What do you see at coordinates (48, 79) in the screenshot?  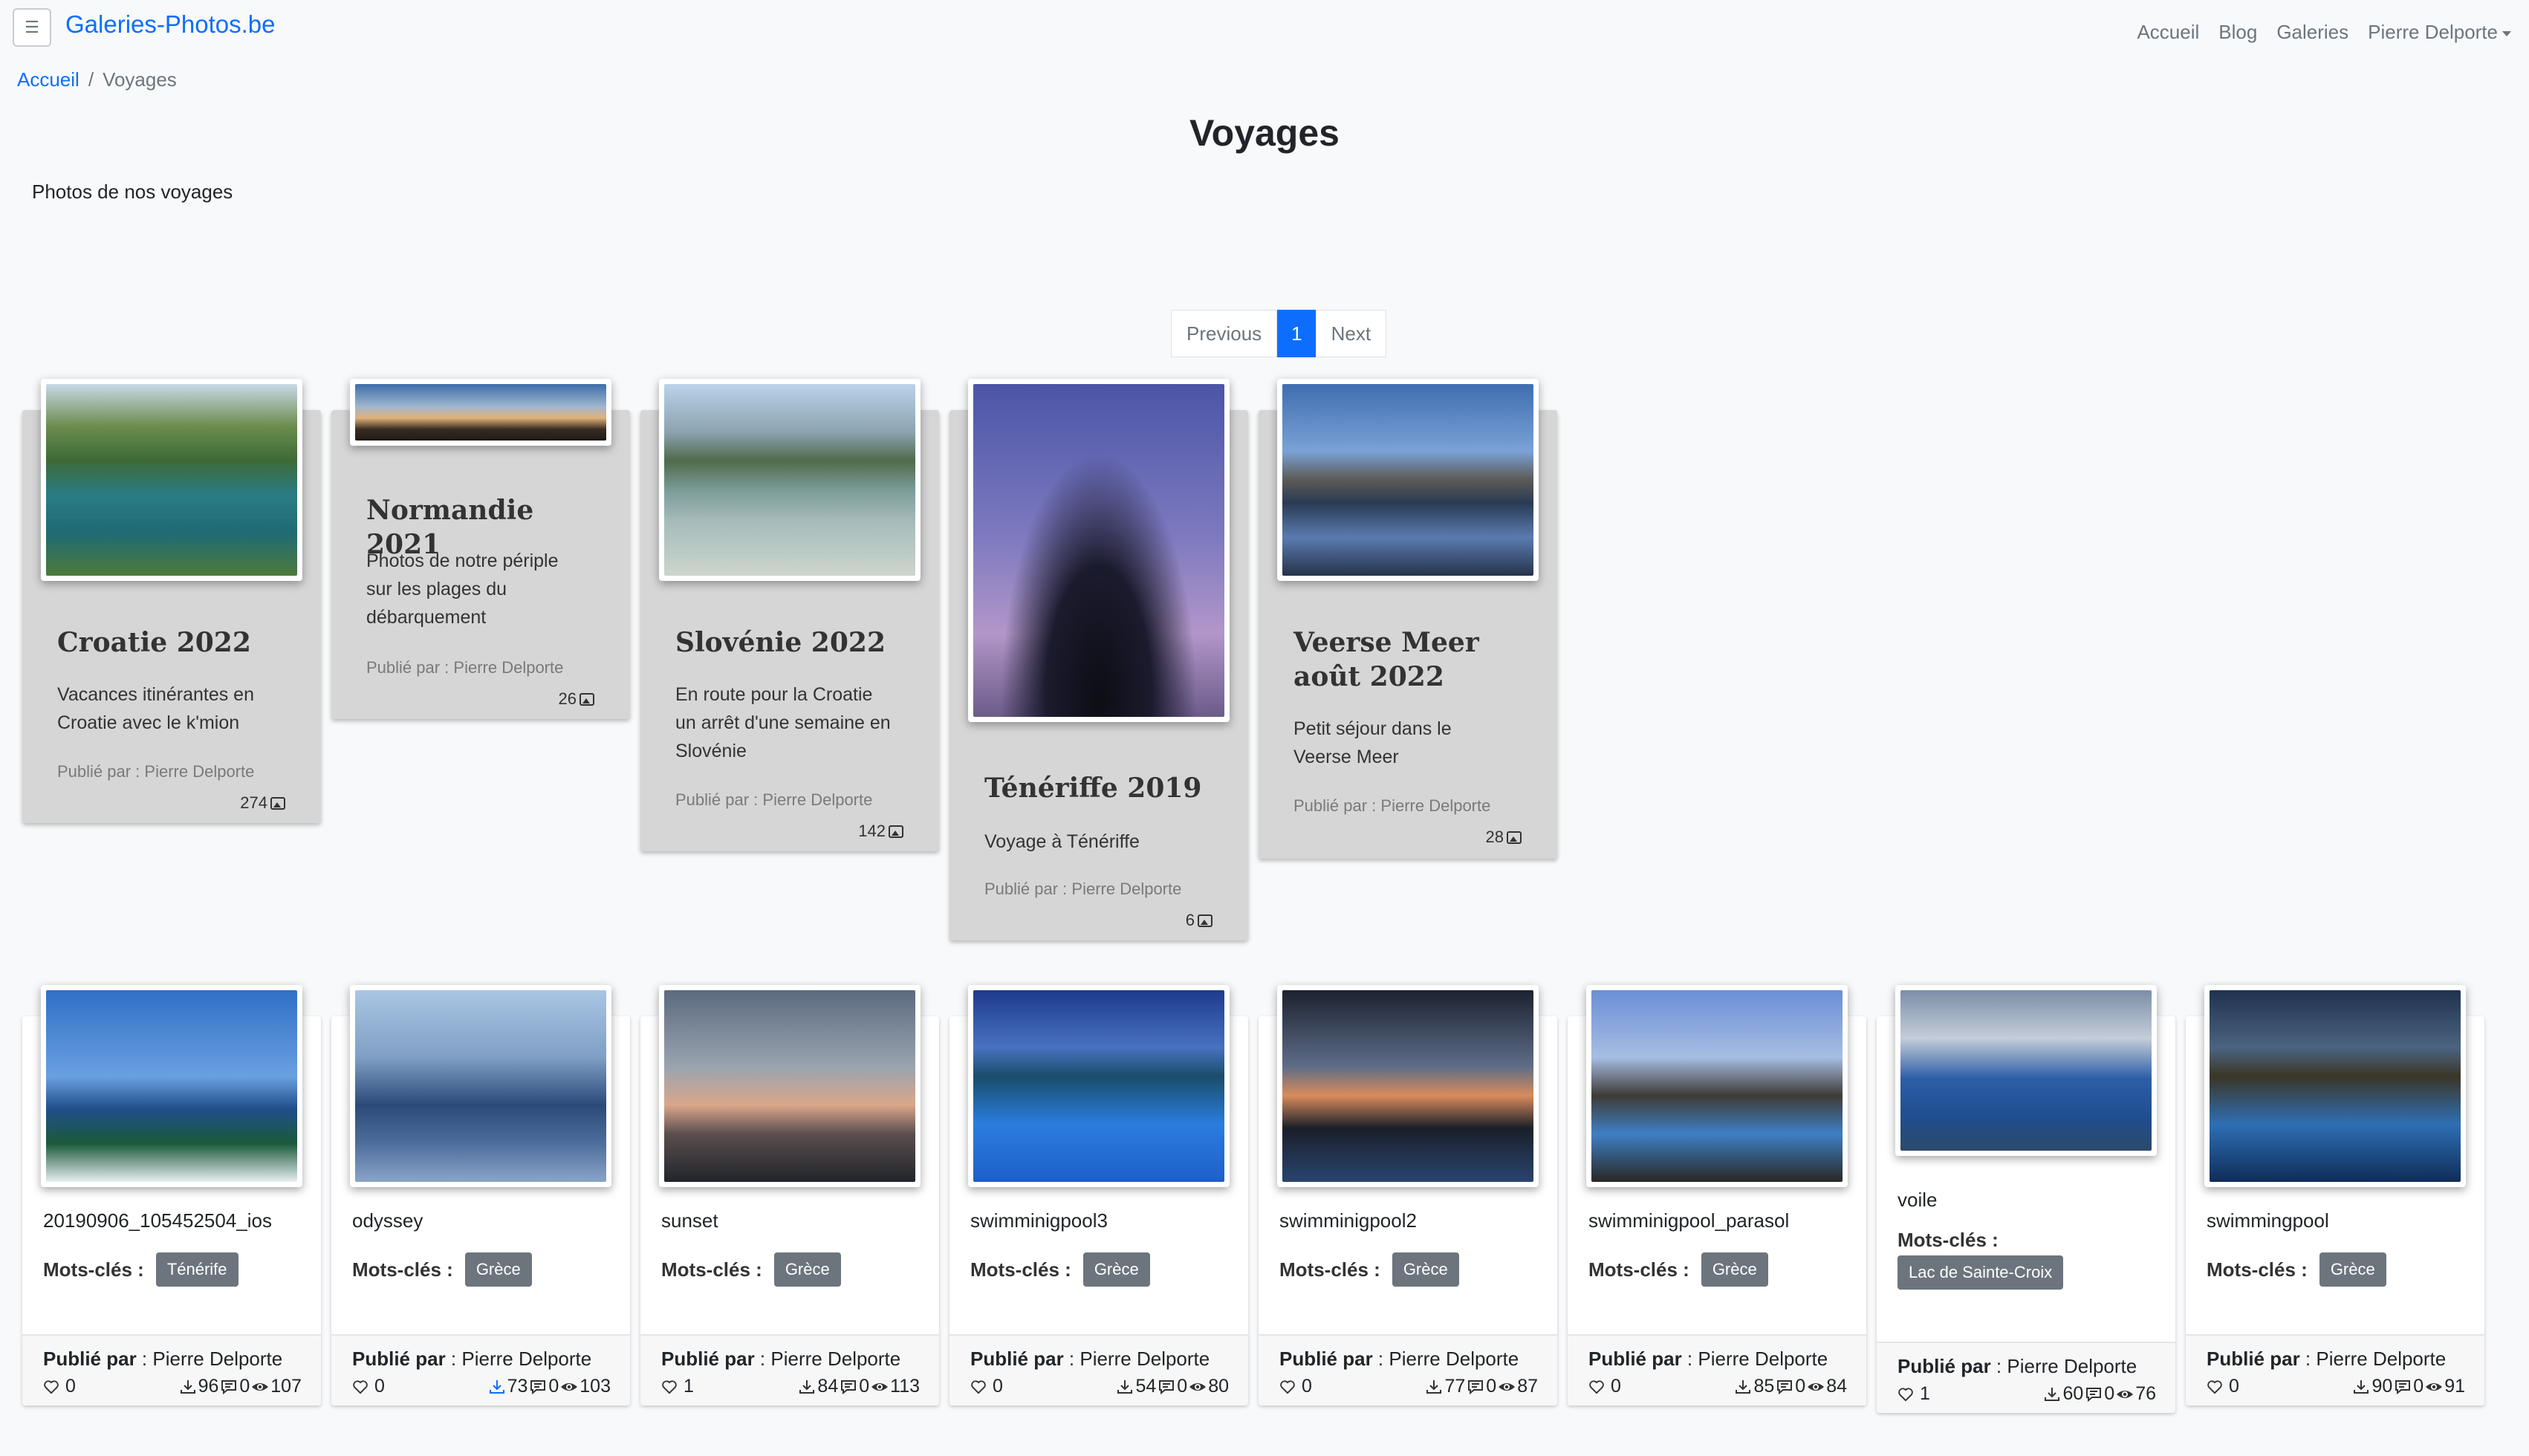 I see `breadcrumb-home: Accueil` at bounding box center [48, 79].